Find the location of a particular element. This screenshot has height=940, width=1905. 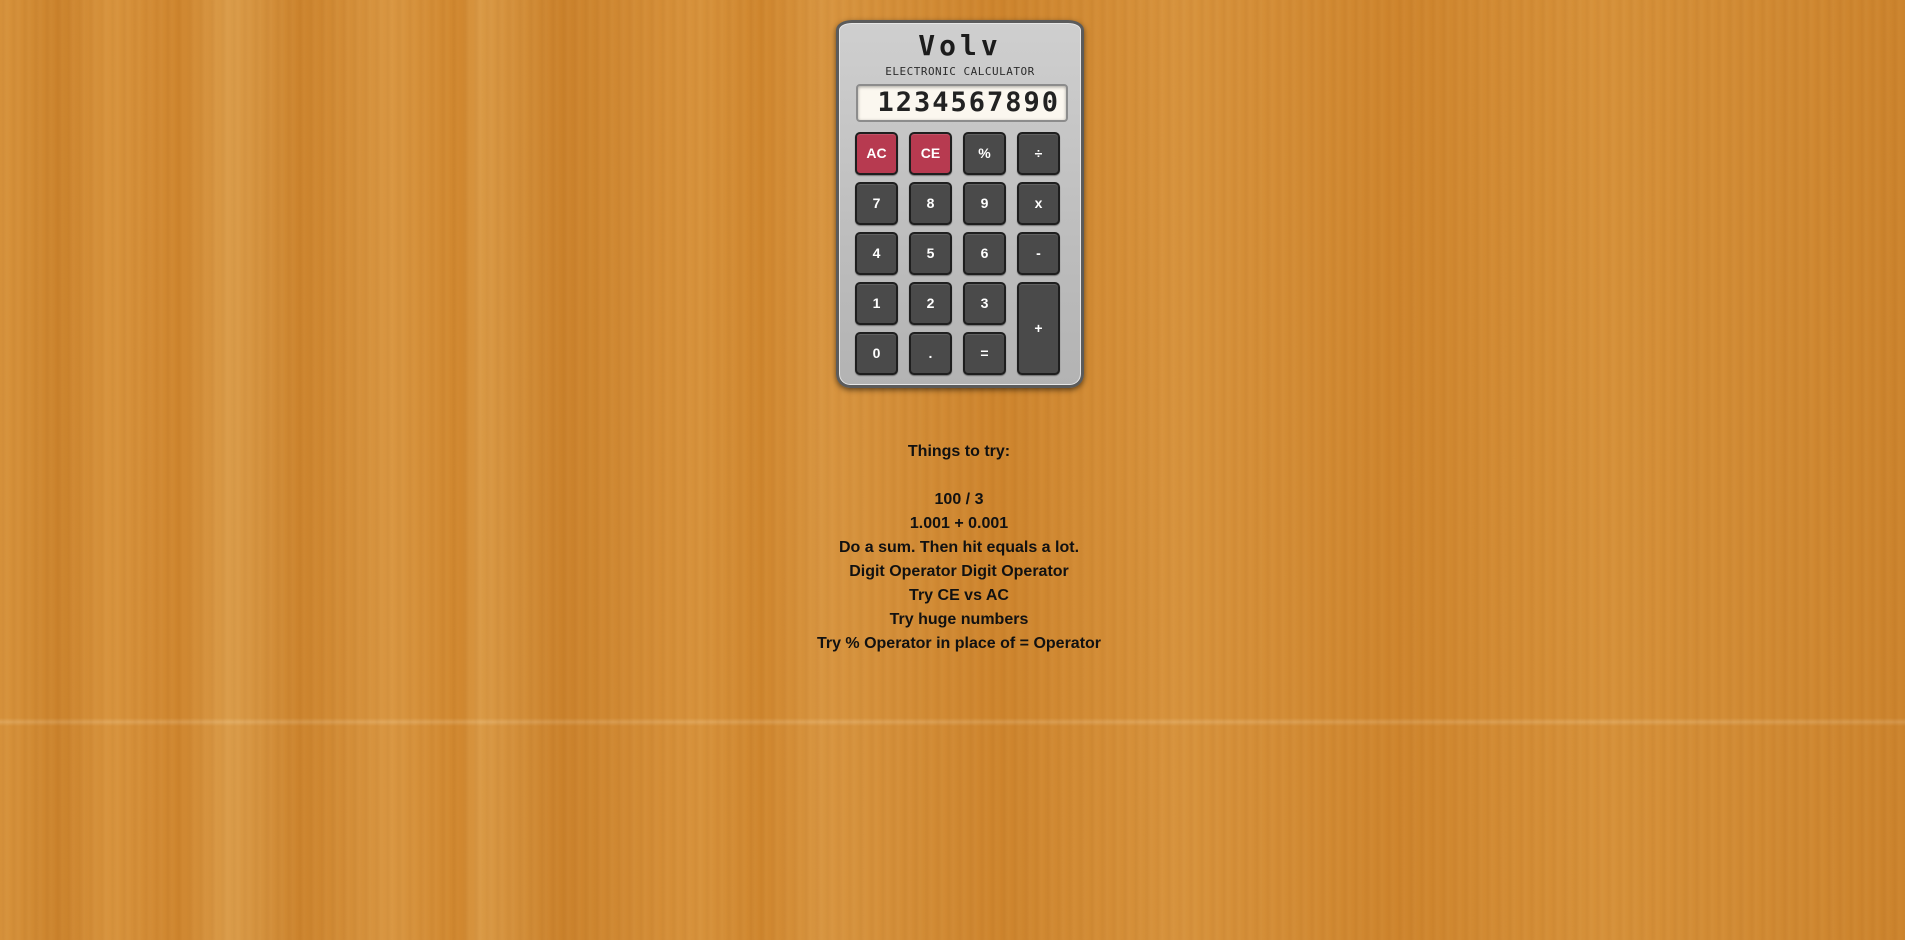

tip-item: Try huge numbers is located at coordinates (959, 619).